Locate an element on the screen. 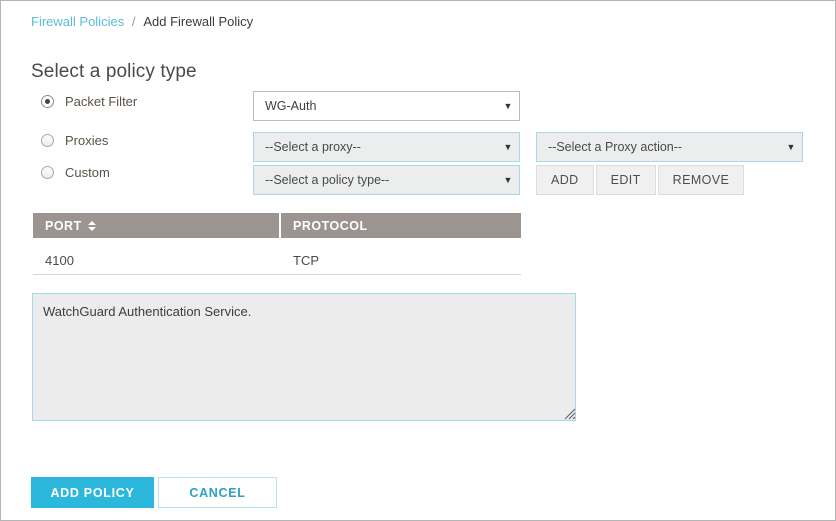  table-row: 4100 TCP is located at coordinates (277, 256).